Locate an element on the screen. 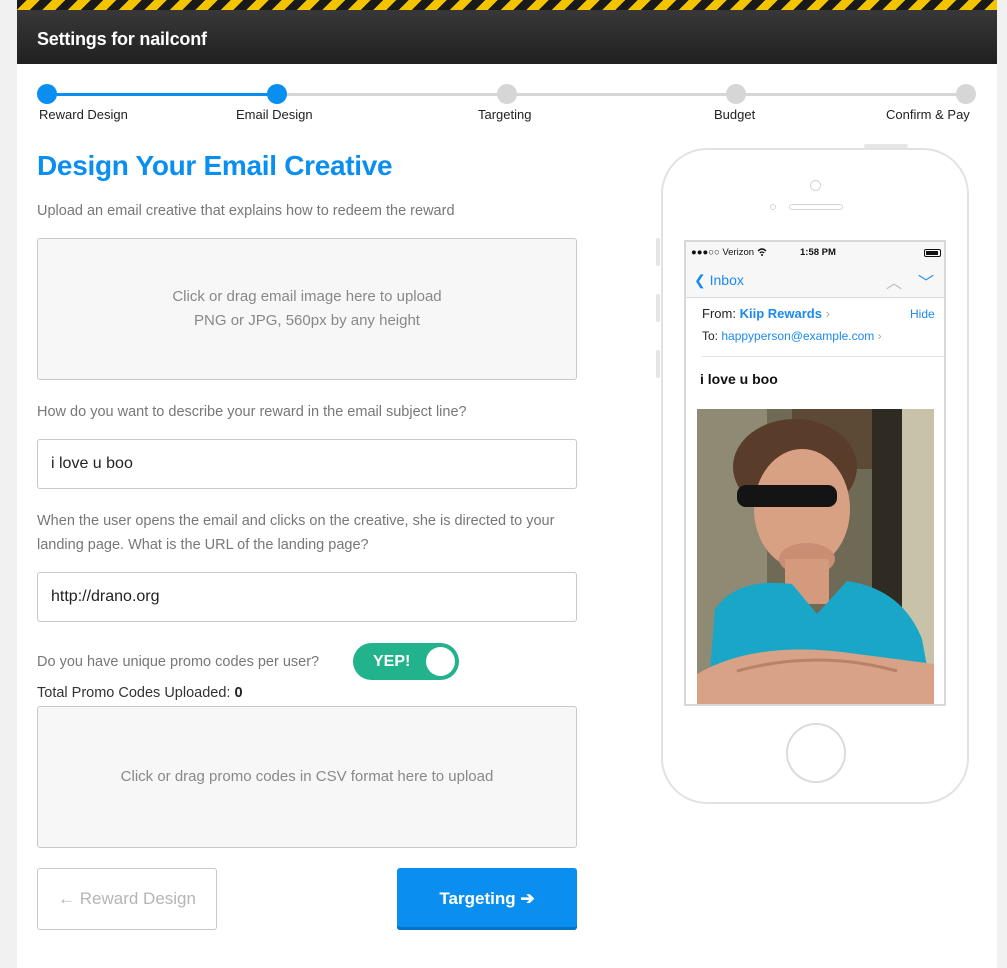  step-label-targeting: Targeting is located at coordinates (504, 114).